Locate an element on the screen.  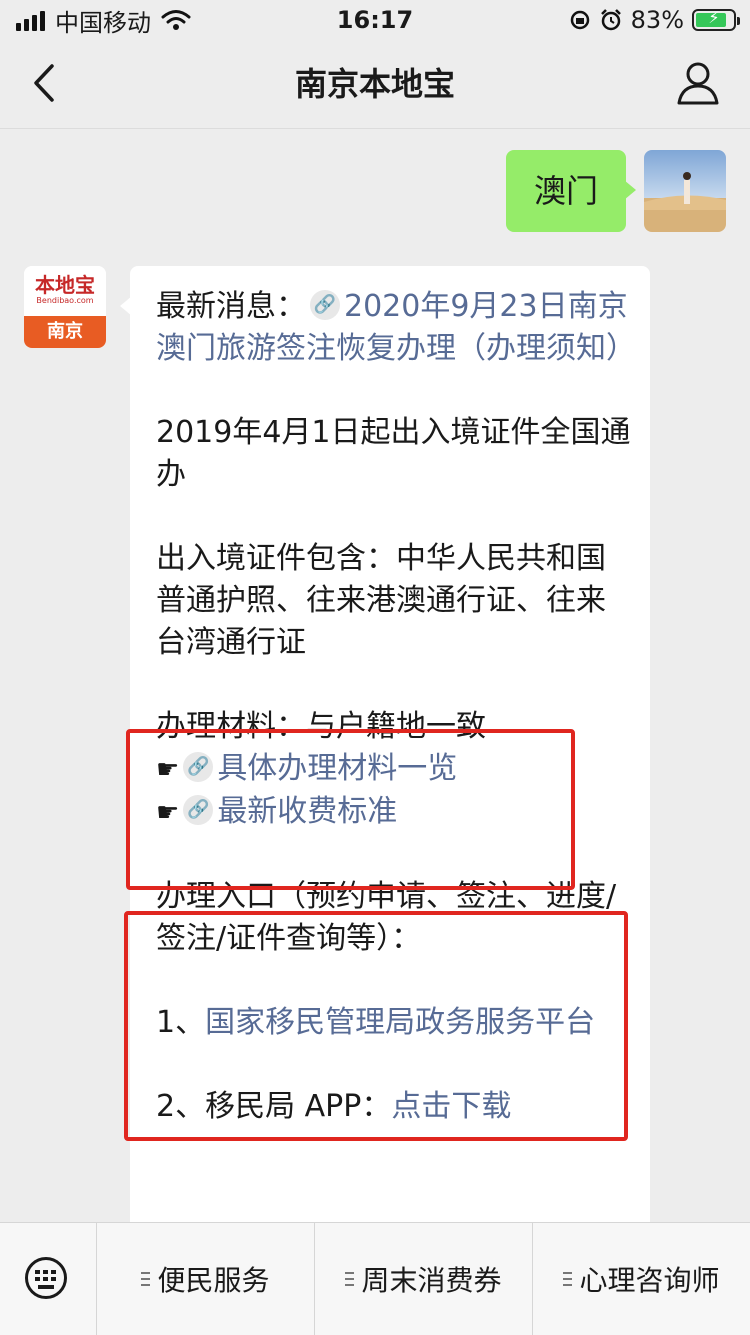
page-title: 南京本地宝 is located at coordinates (374, 84).